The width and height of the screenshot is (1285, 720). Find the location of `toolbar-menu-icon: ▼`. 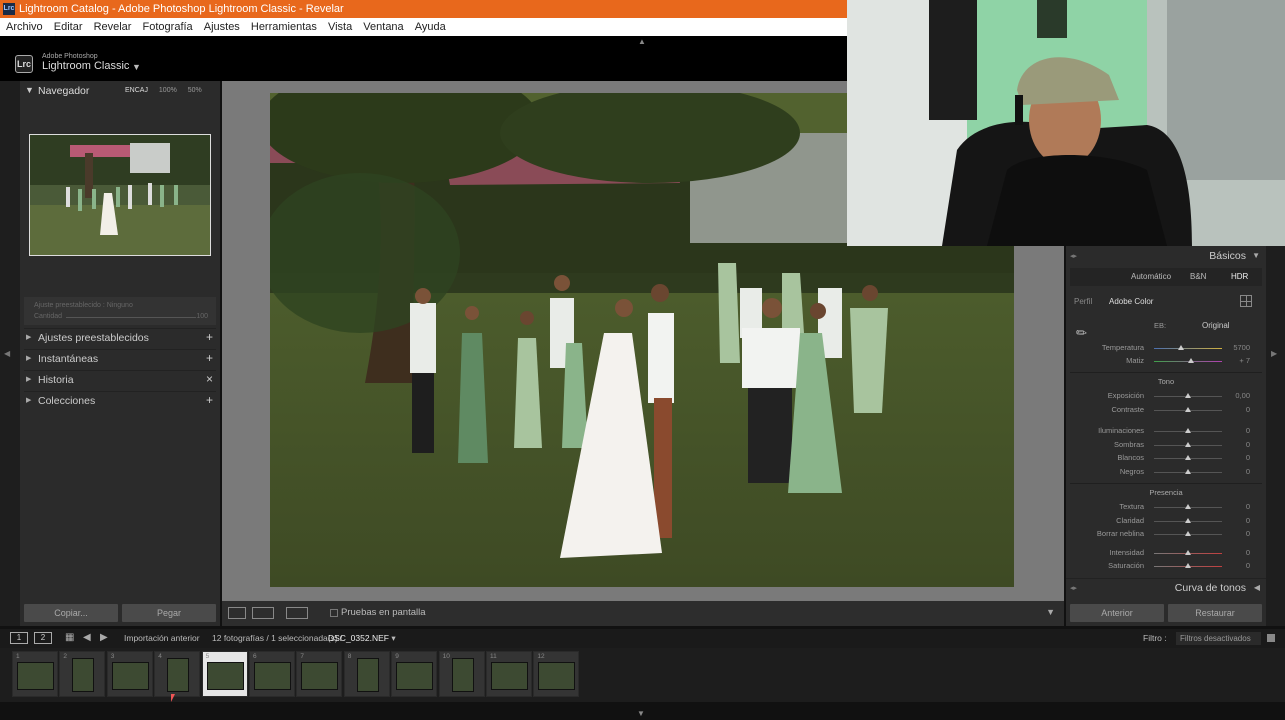

toolbar-menu-icon: ▼ is located at coordinates (1050, 612).